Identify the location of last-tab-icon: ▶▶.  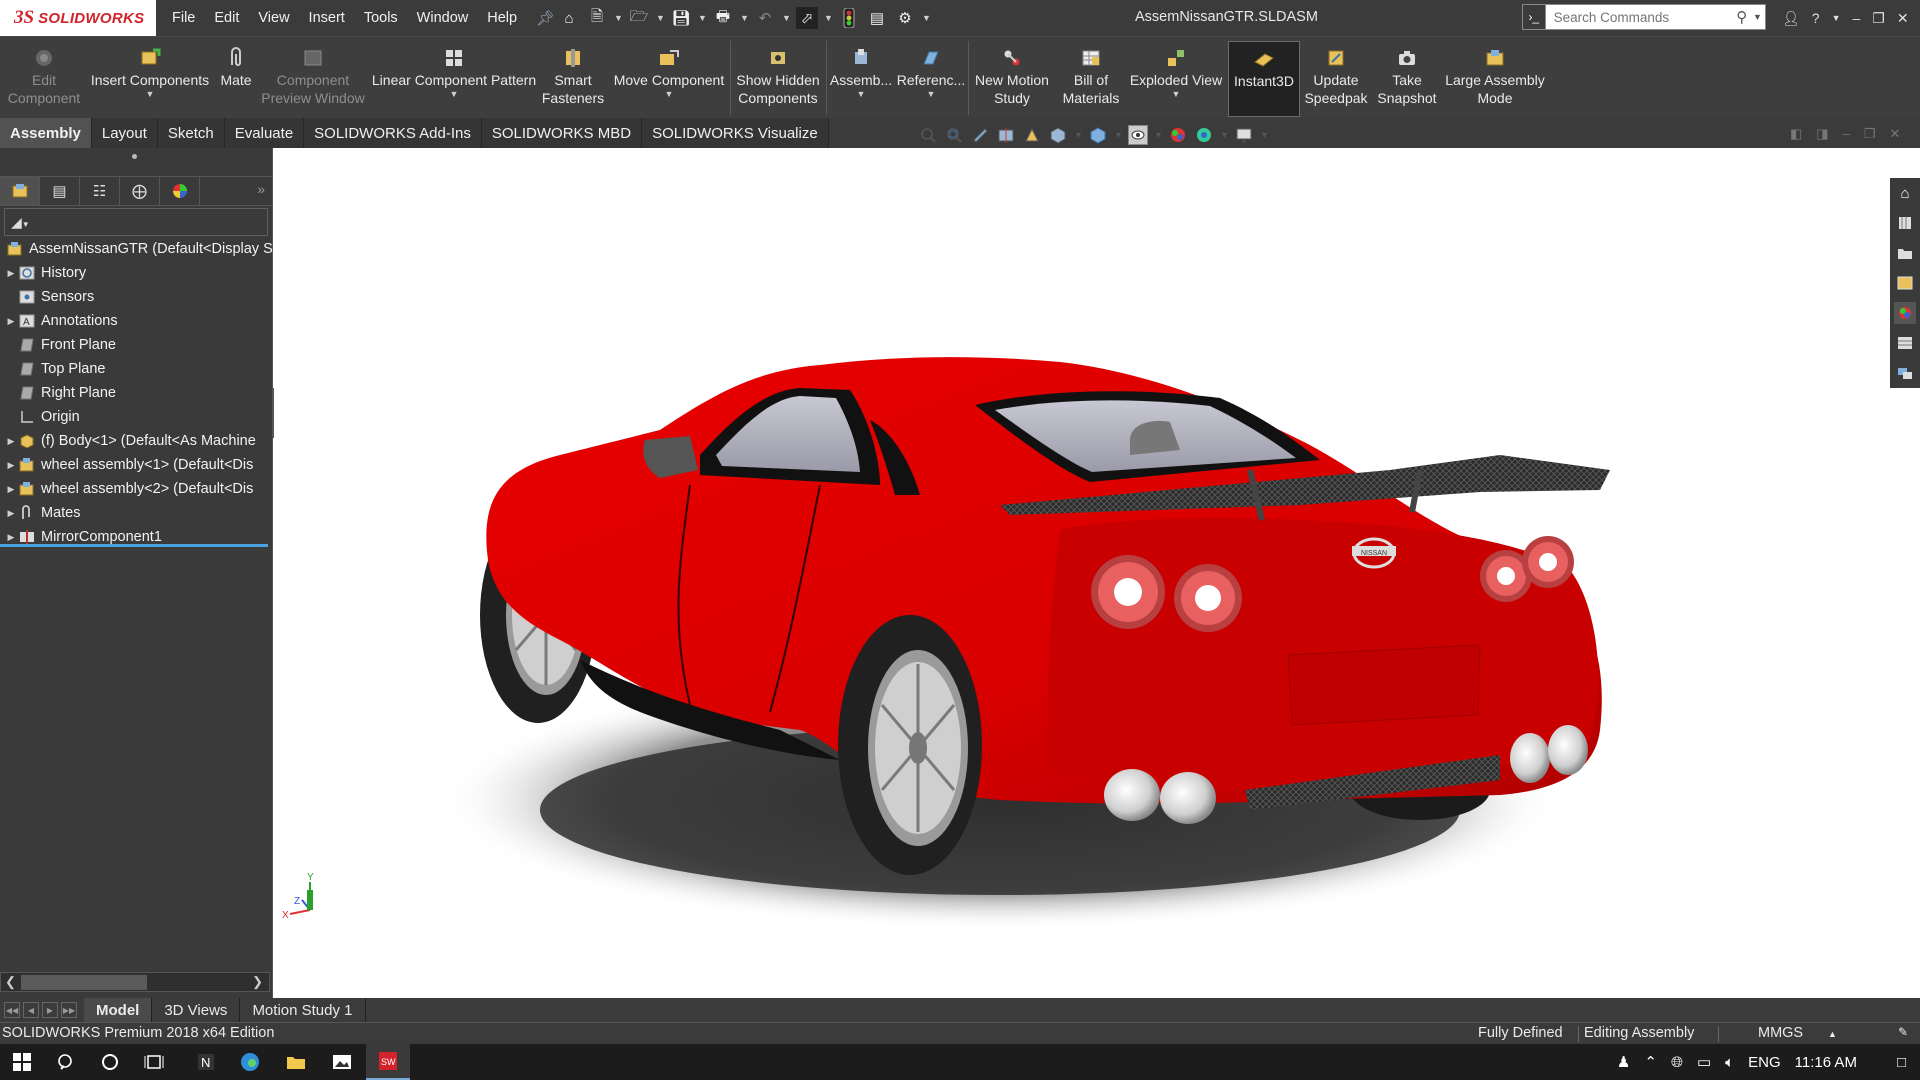
(69, 1010).